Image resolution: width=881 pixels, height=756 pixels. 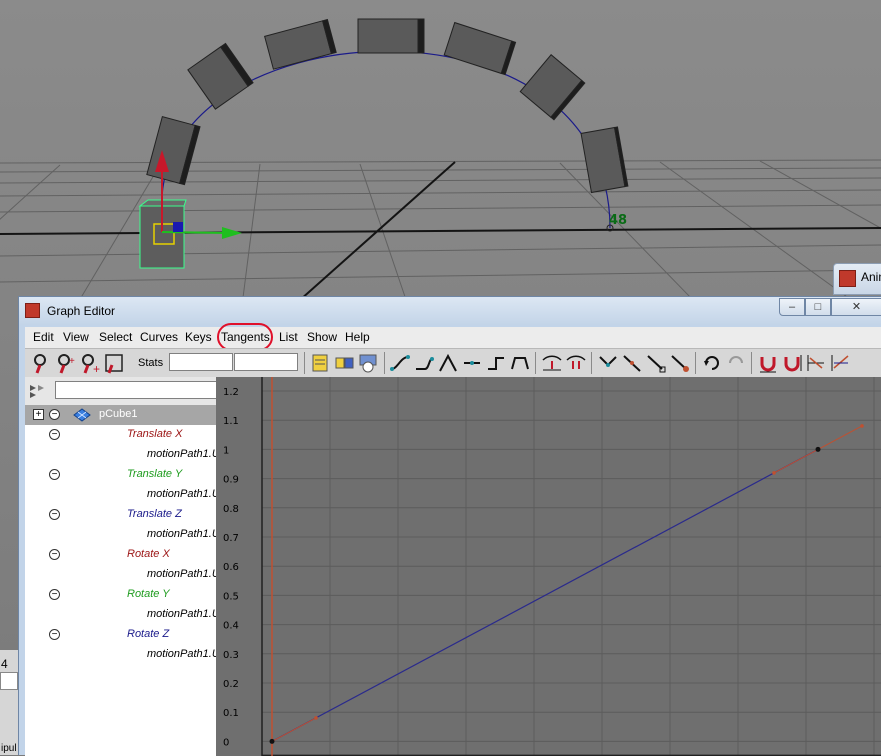 What do you see at coordinates (90, 363) in the screenshot?
I see `add-key-tool-icon: +` at bounding box center [90, 363].